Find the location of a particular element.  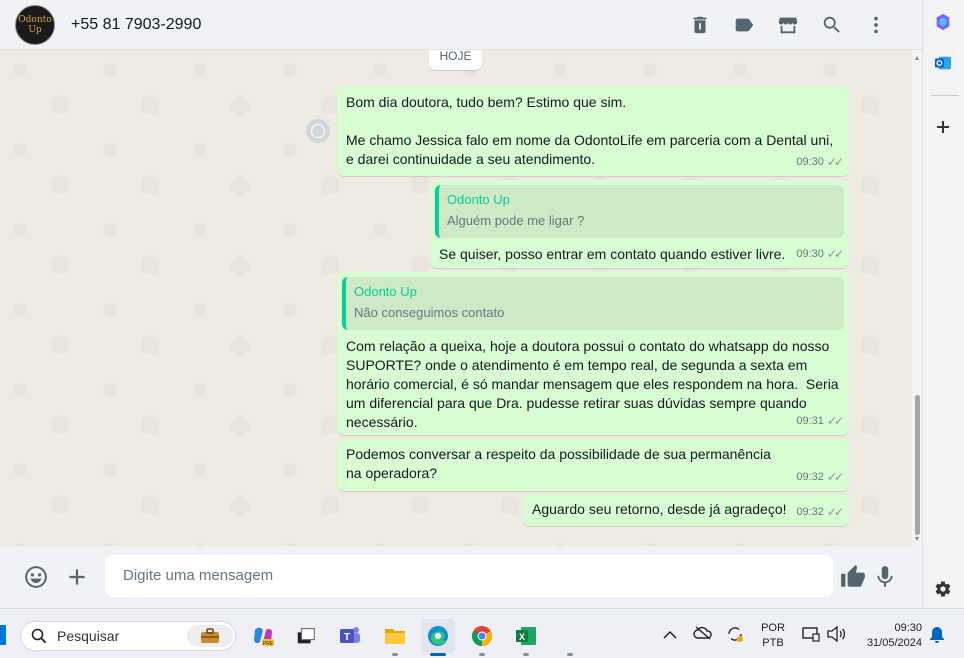

label-icon is located at coordinates (744, 25).